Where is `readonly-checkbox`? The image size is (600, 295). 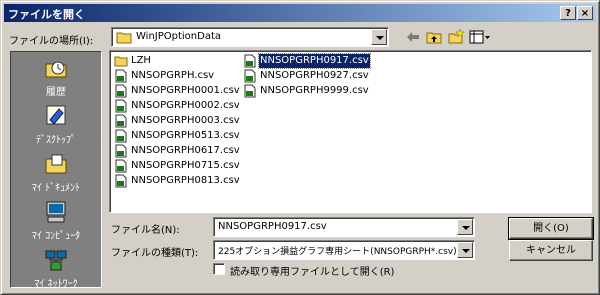
readonly-checkbox is located at coordinates (219, 269).